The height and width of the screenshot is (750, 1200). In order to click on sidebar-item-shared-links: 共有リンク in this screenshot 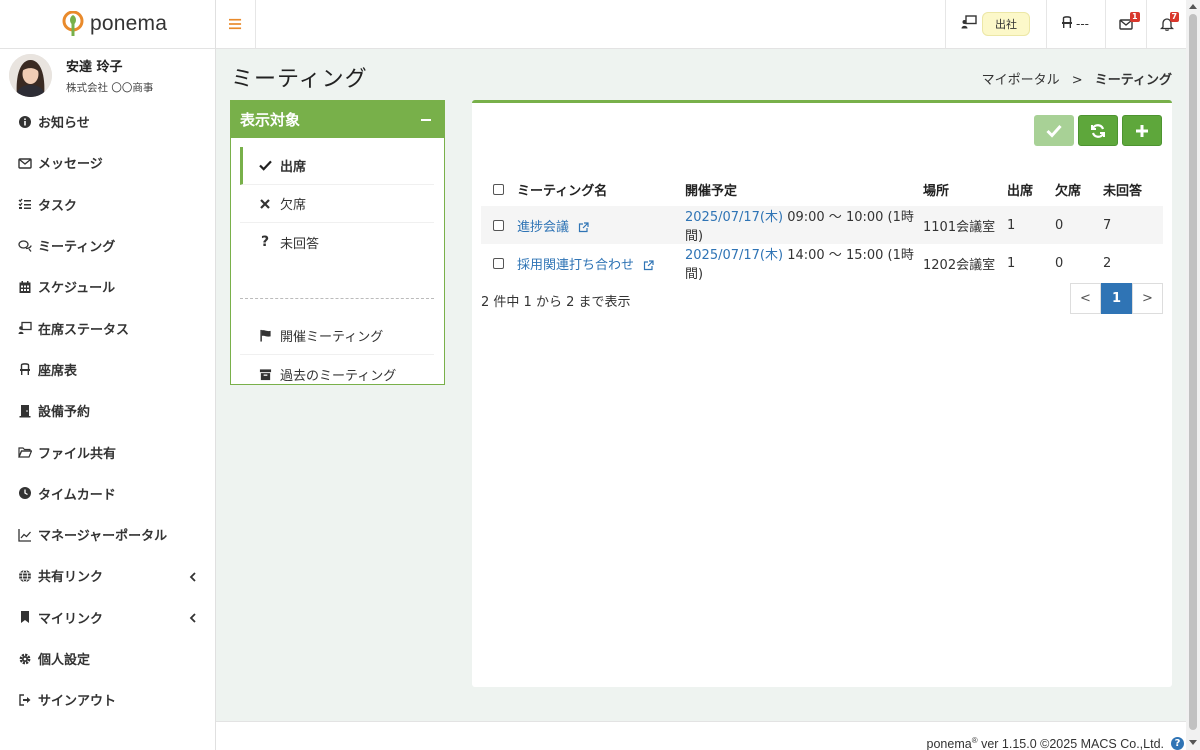, I will do `click(107, 575)`.